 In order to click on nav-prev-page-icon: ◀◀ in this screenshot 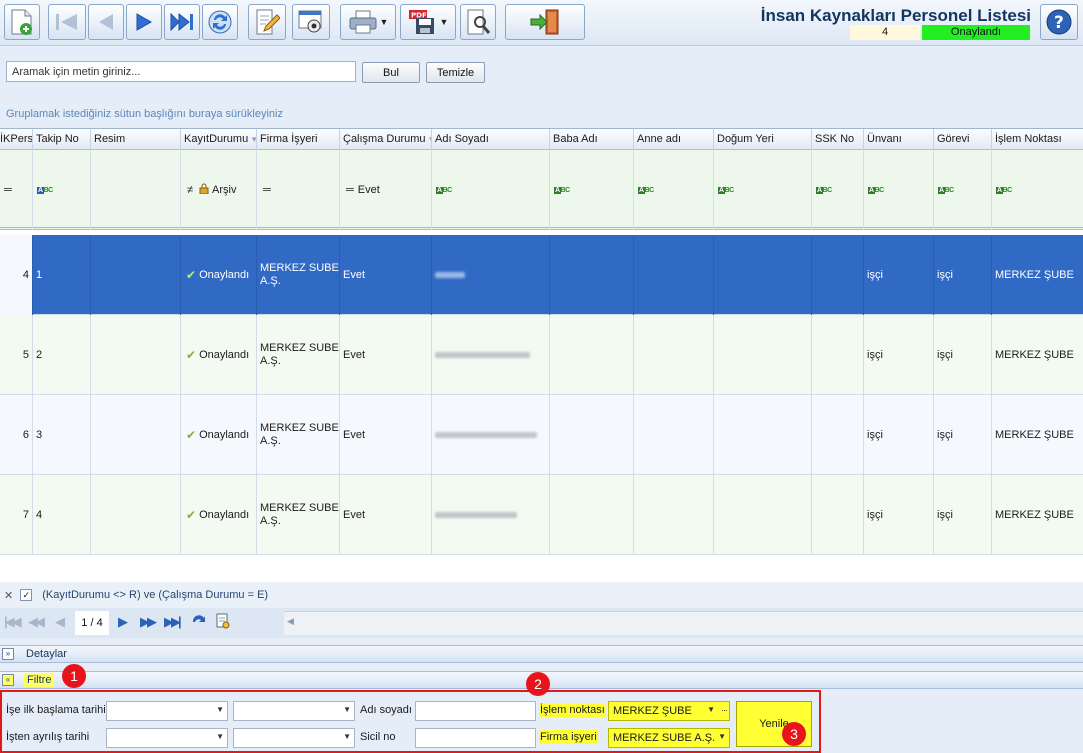, I will do `click(36, 622)`.